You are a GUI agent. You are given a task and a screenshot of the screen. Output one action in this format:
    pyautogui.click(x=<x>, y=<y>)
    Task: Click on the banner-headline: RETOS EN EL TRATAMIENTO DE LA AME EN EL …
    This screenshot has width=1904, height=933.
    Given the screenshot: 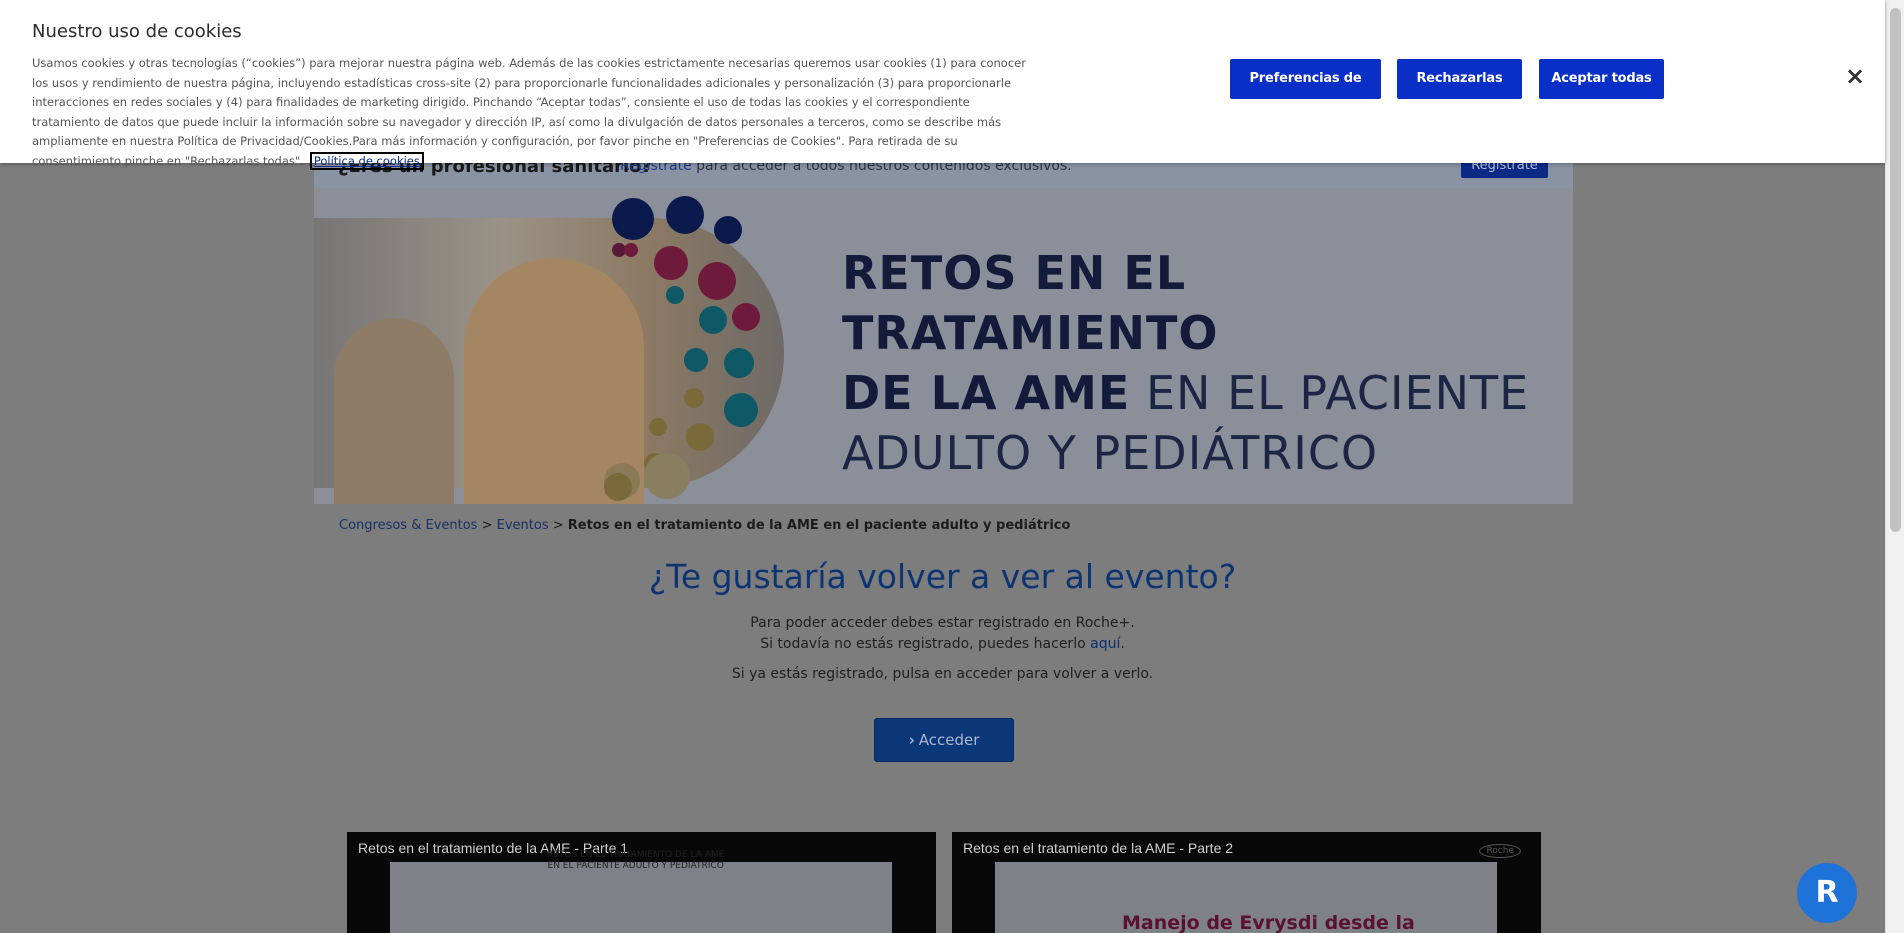 What is the action you would take?
    pyautogui.click(x=1186, y=363)
    